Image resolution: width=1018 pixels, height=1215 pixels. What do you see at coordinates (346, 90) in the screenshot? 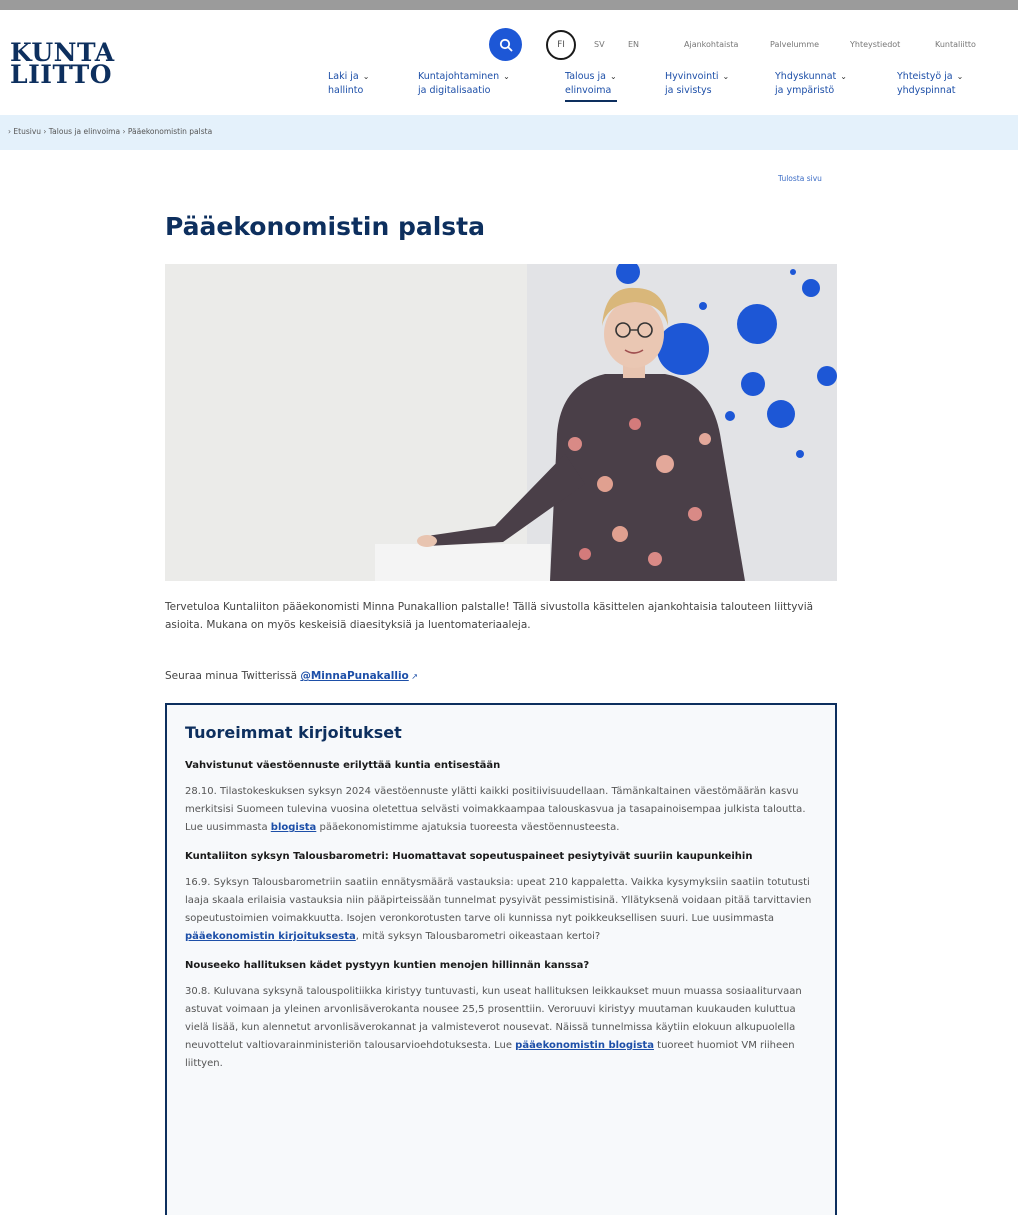
I see `nav-label: hallinto` at bounding box center [346, 90].